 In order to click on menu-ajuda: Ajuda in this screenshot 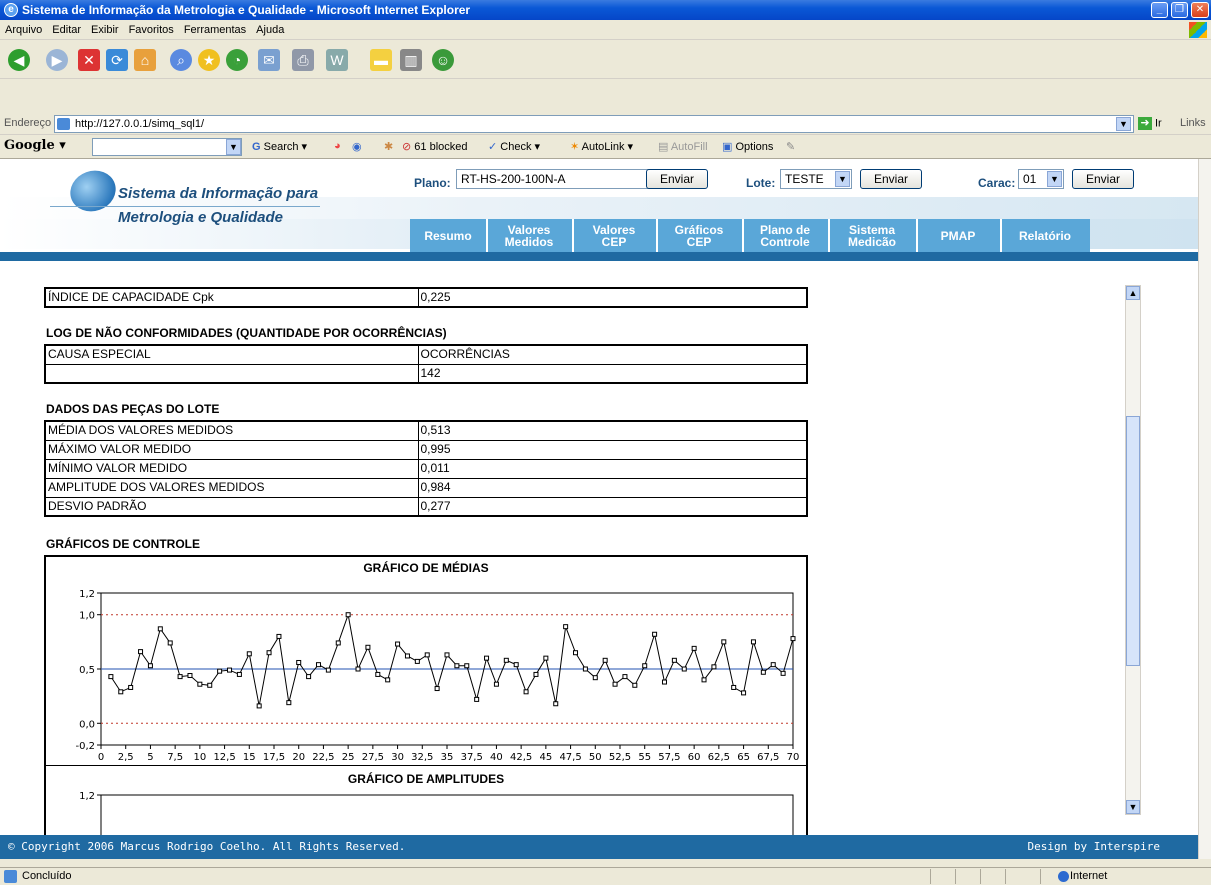, I will do `click(270, 30)`.